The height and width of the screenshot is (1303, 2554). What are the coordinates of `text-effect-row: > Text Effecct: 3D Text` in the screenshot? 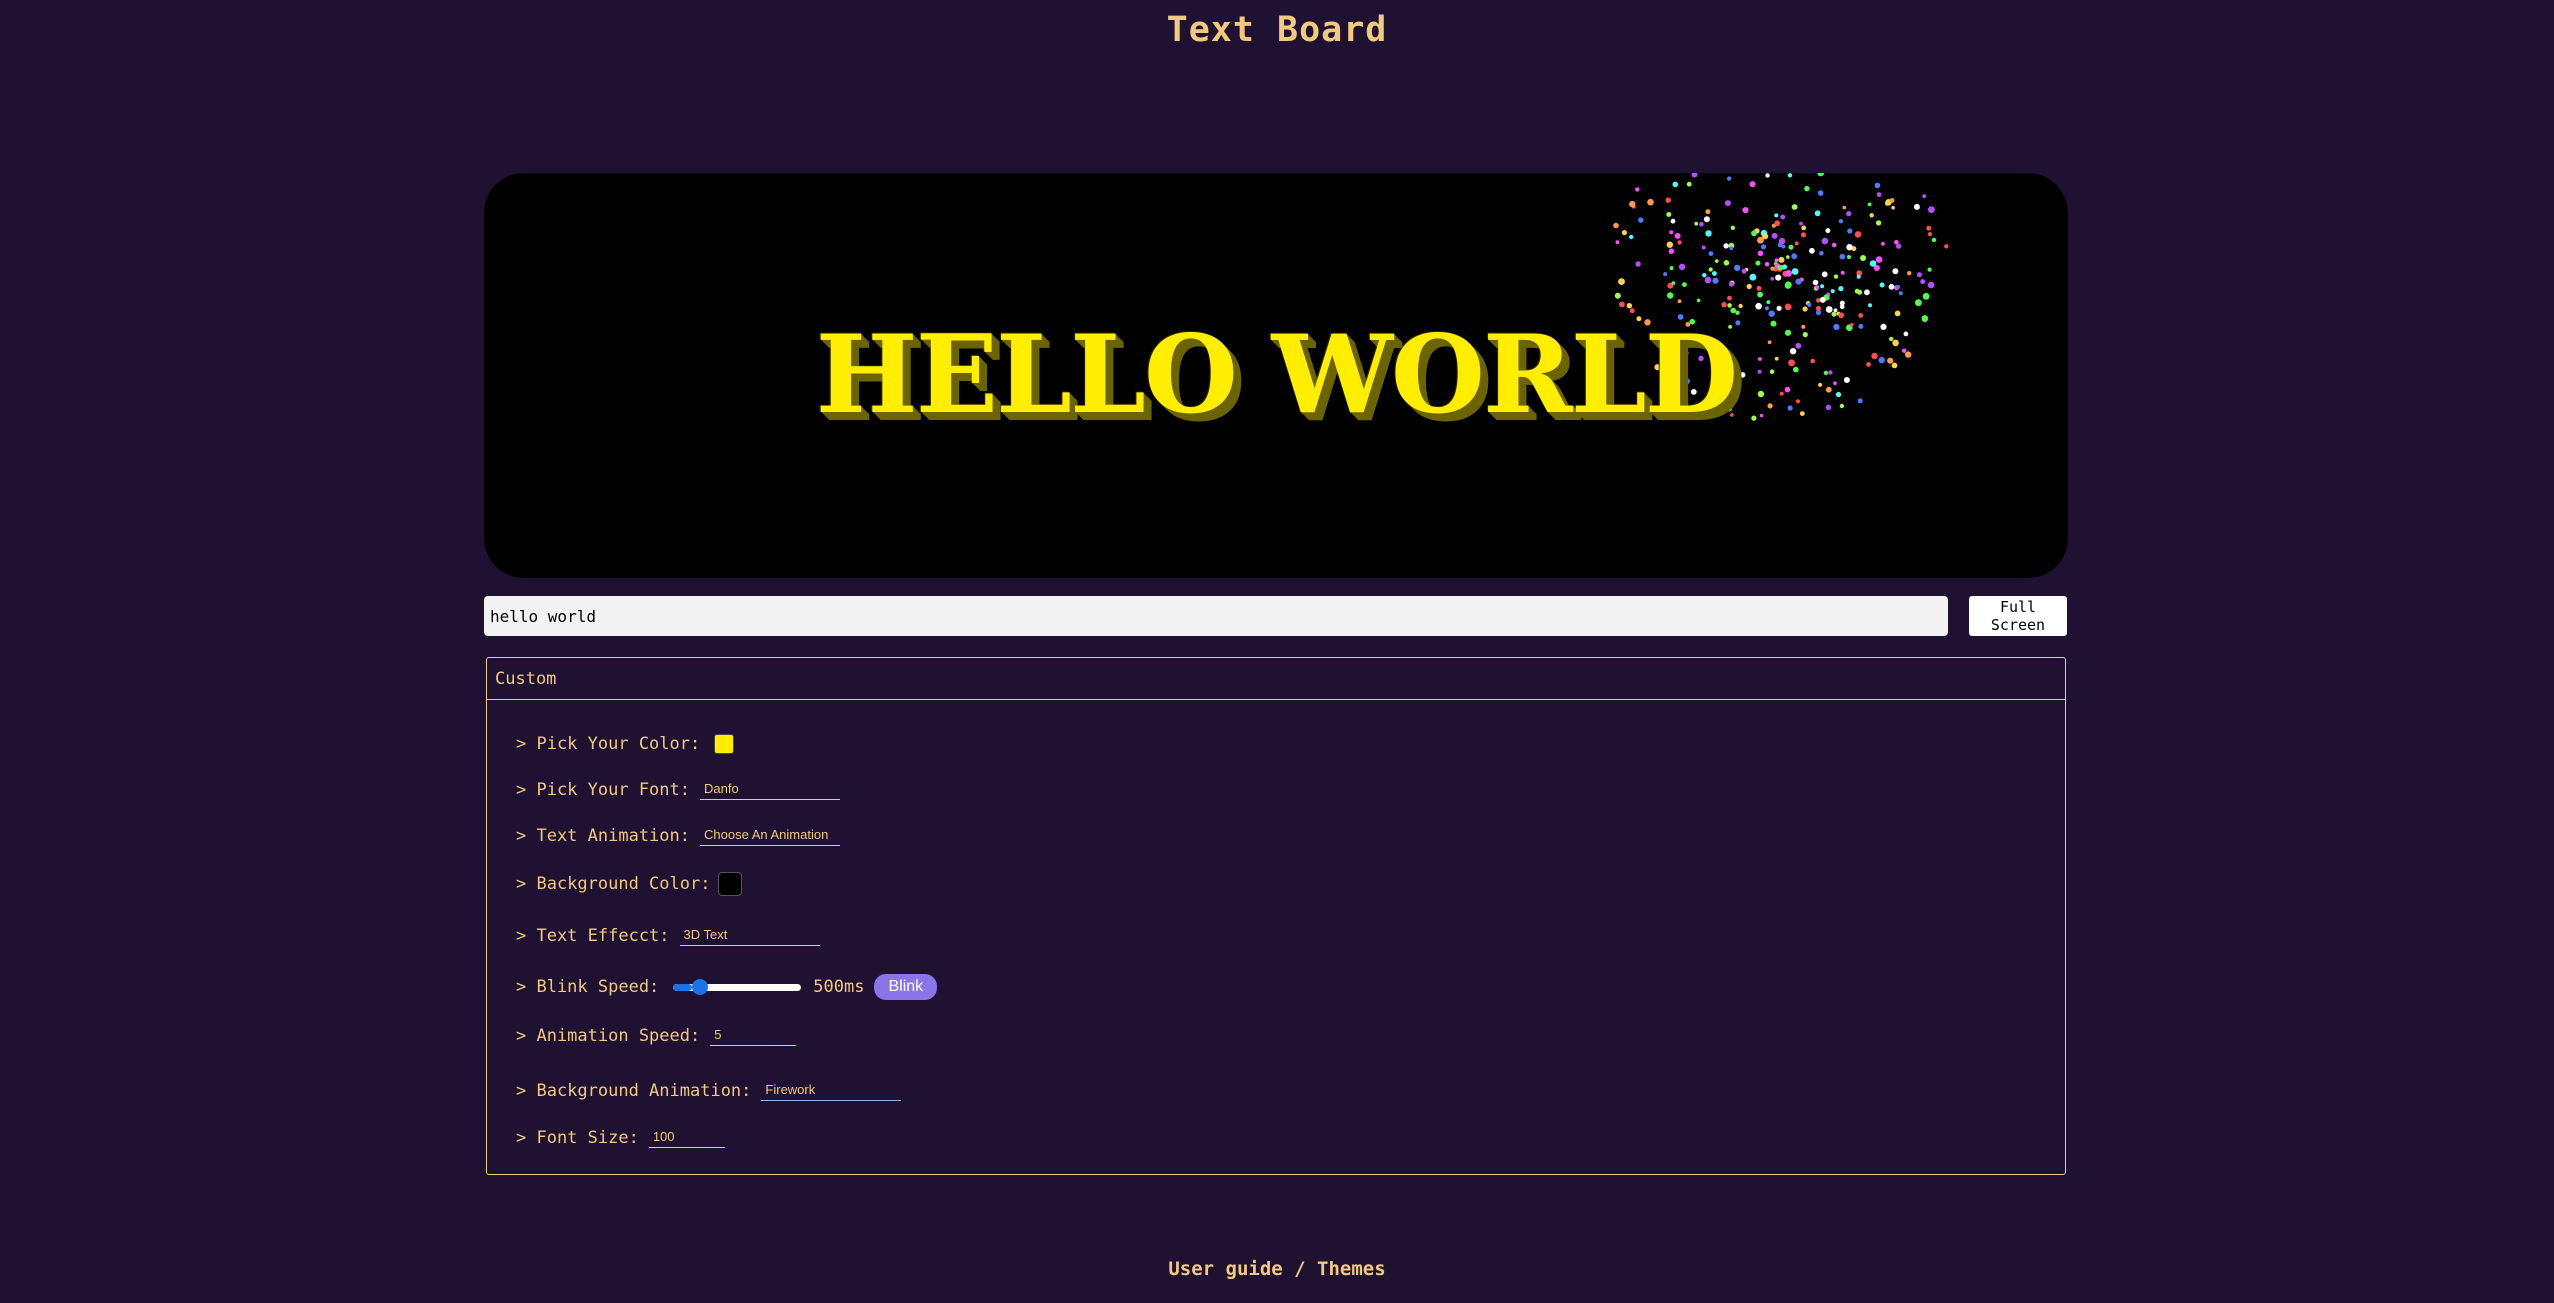 It's located at (668, 935).